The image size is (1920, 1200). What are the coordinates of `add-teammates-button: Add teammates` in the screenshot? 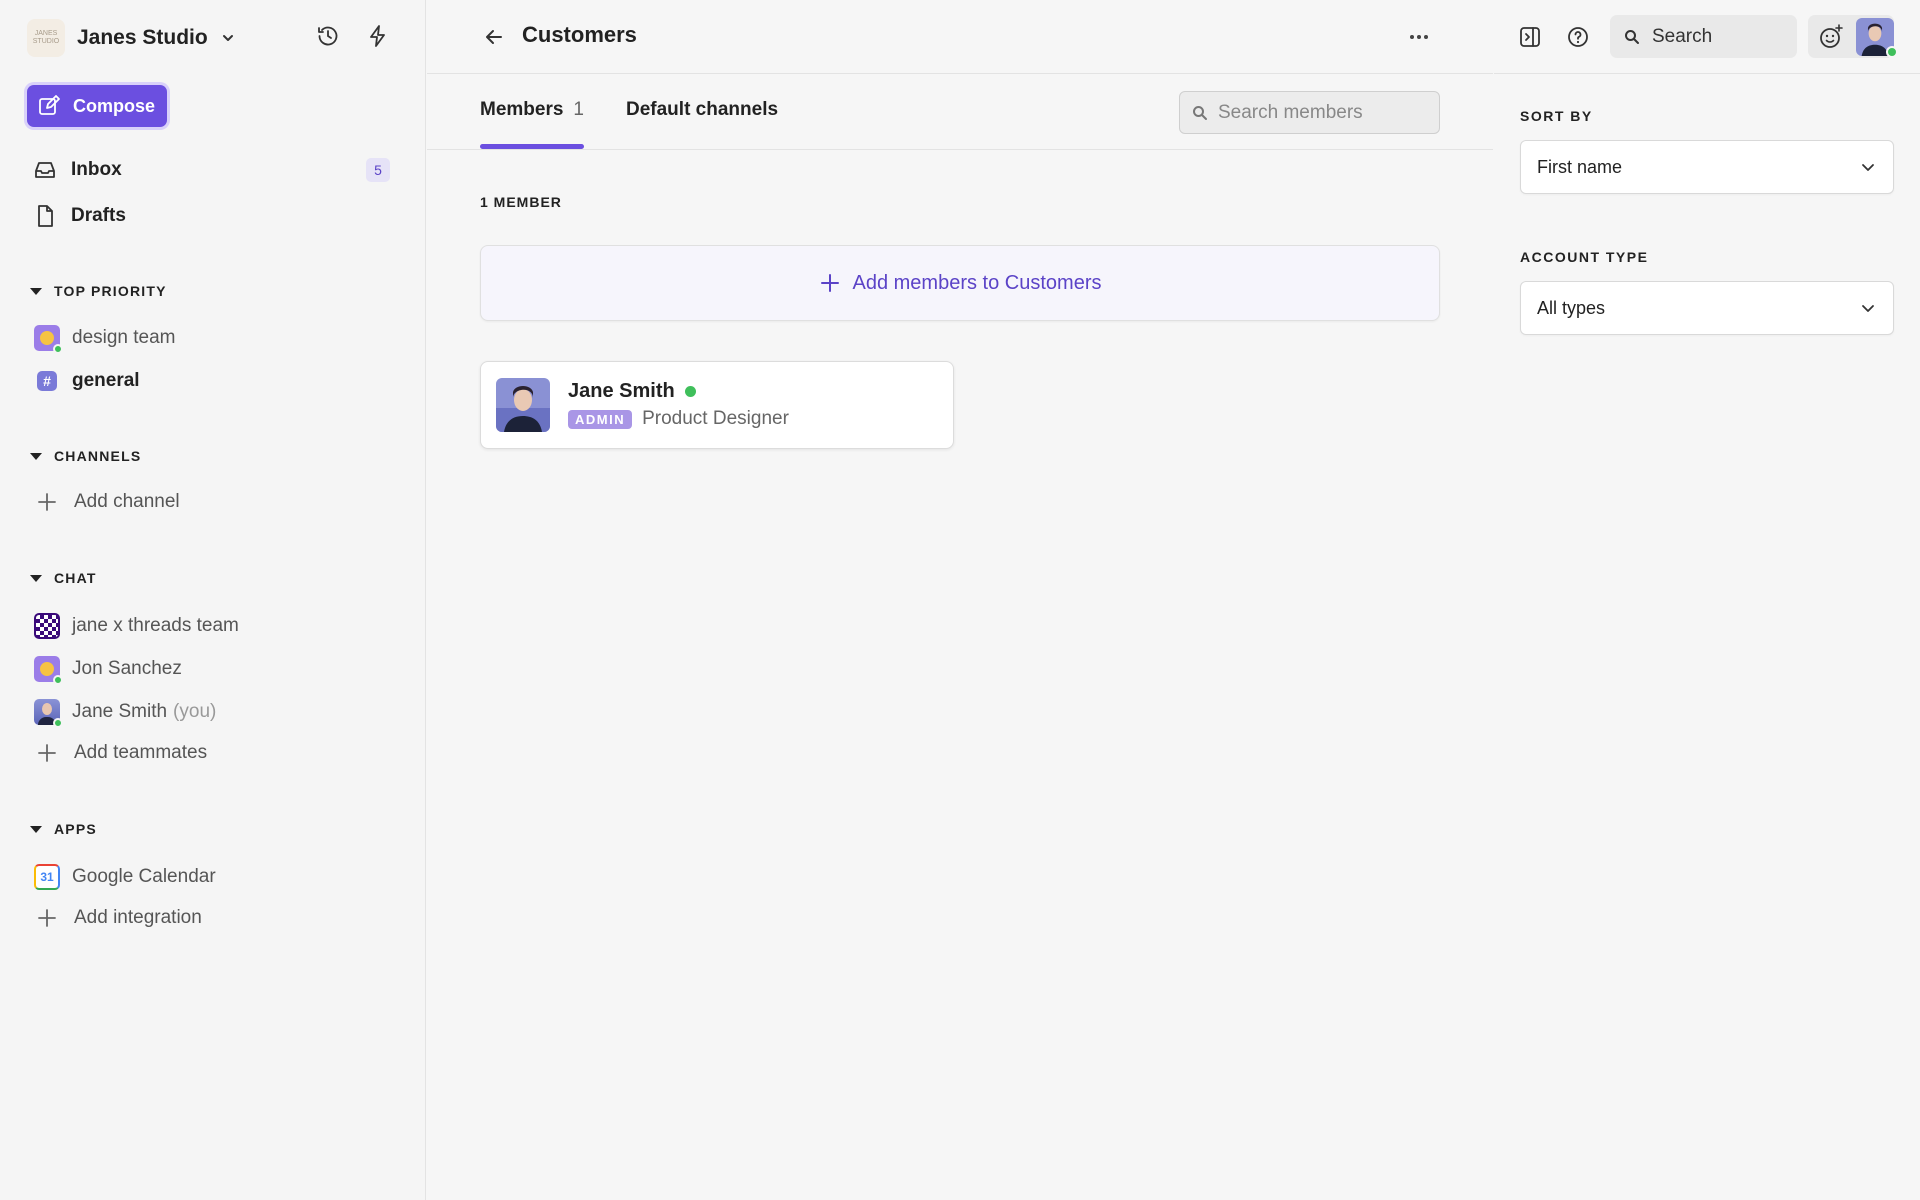 It's located at (120, 753).